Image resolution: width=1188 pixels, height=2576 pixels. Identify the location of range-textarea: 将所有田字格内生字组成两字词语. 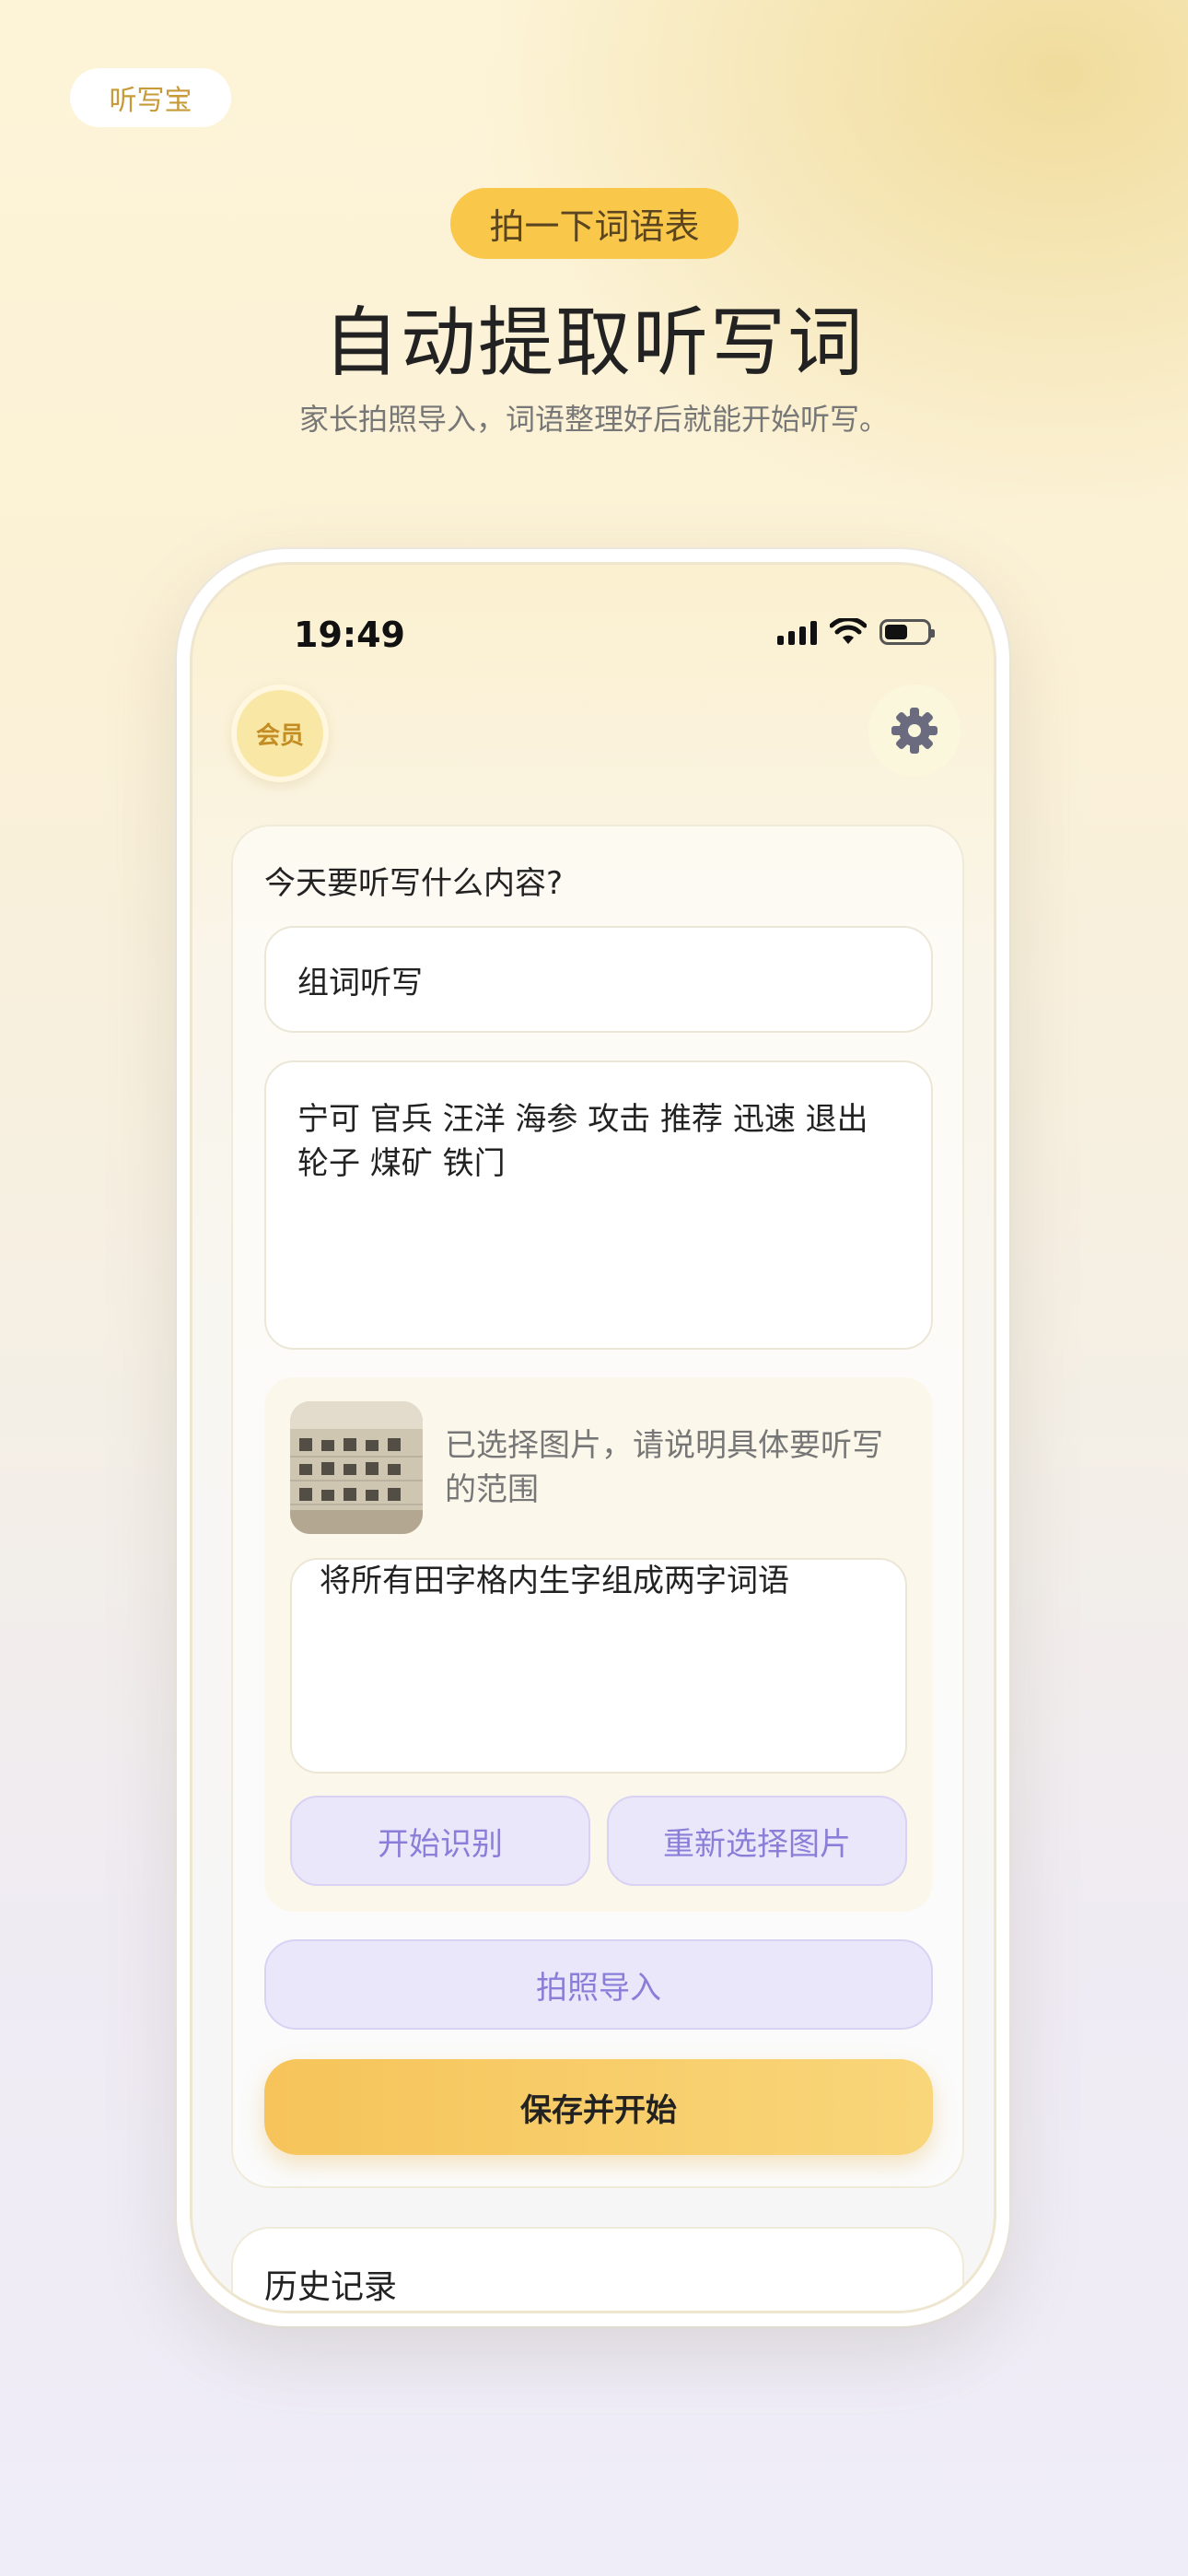
(598, 1666).